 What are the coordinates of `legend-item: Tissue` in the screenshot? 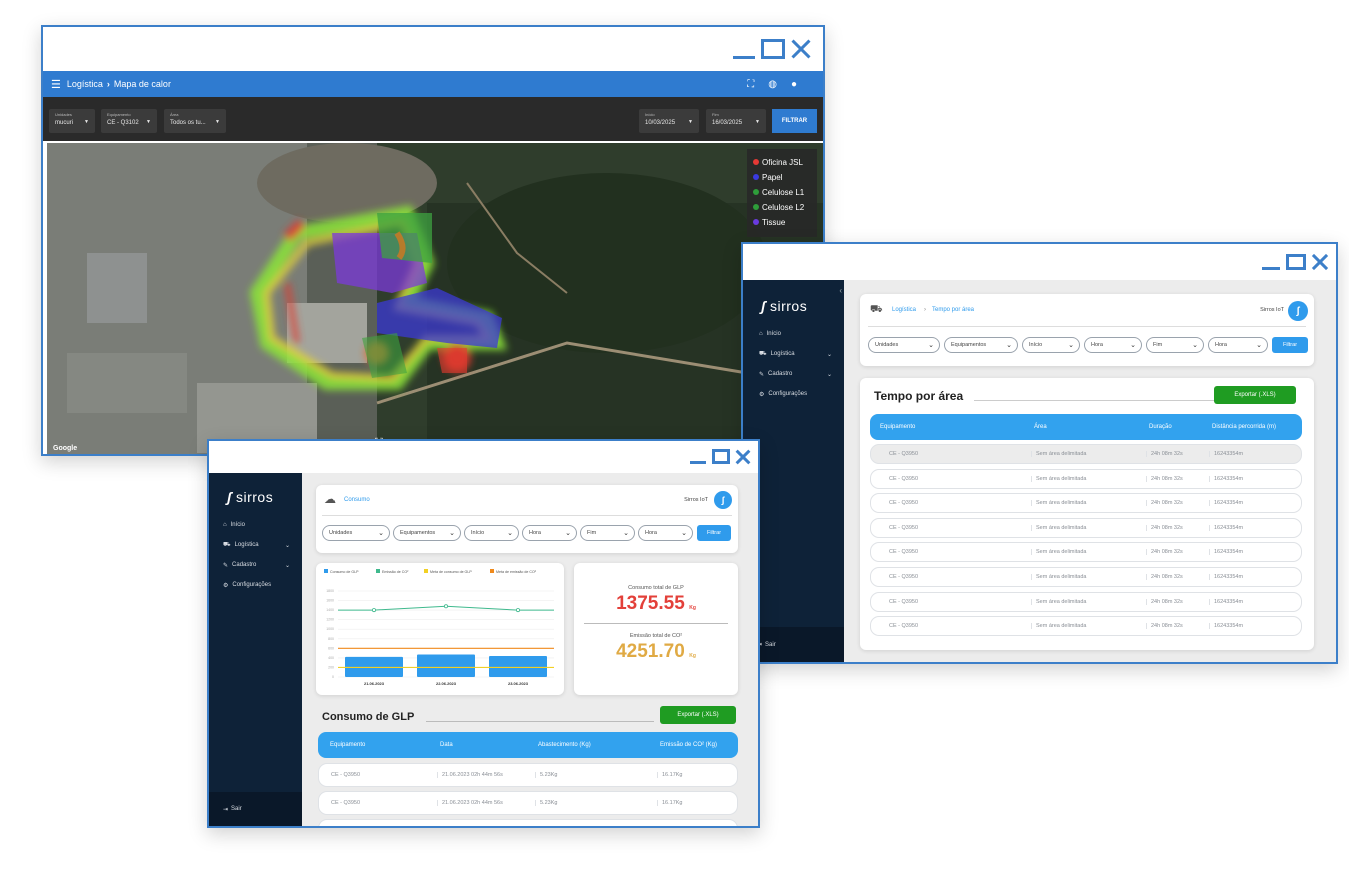 It's located at (782, 222).